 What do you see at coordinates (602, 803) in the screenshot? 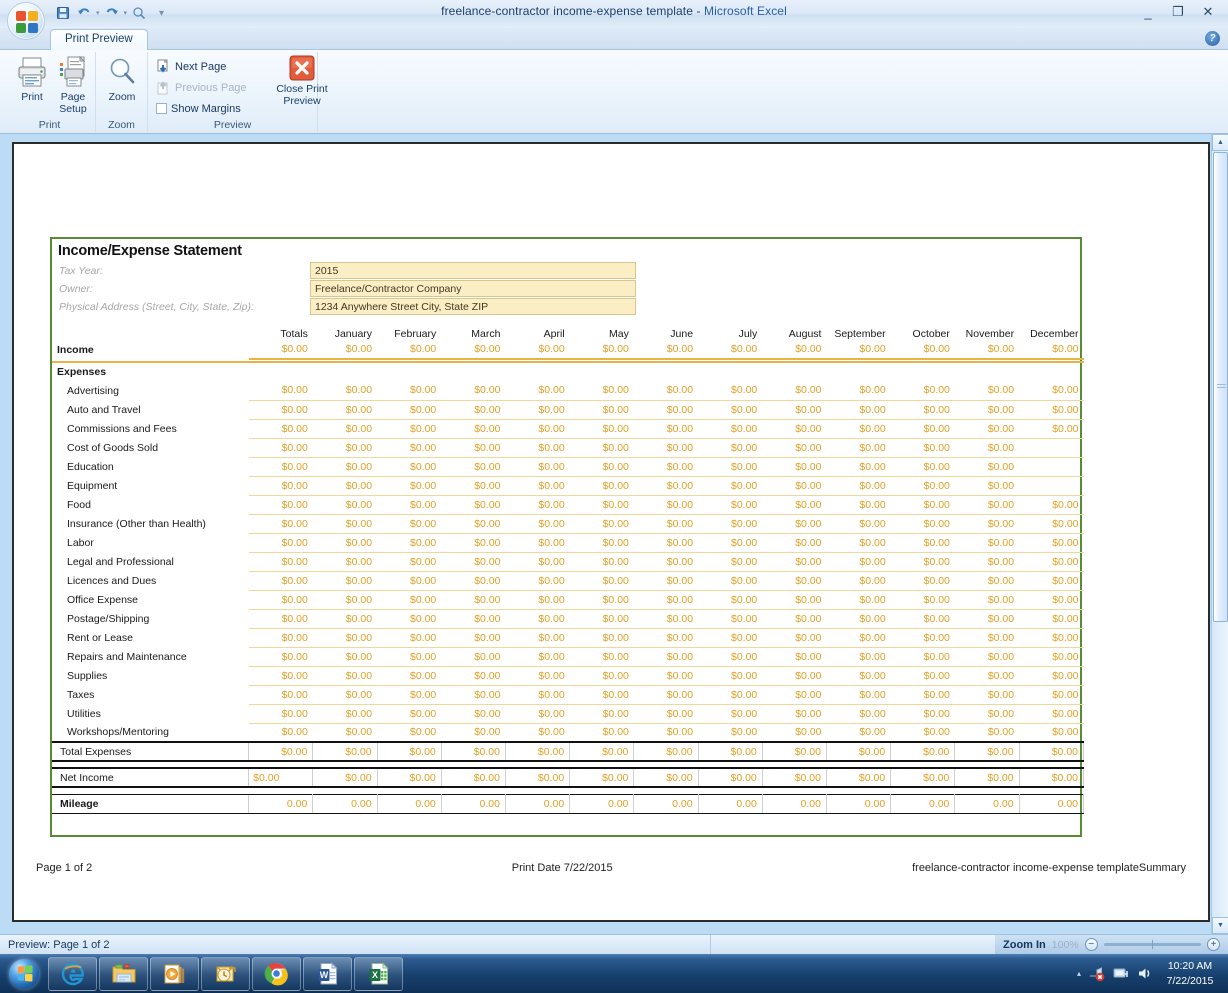
I see `cell-may: 0.00` at bounding box center [602, 803].